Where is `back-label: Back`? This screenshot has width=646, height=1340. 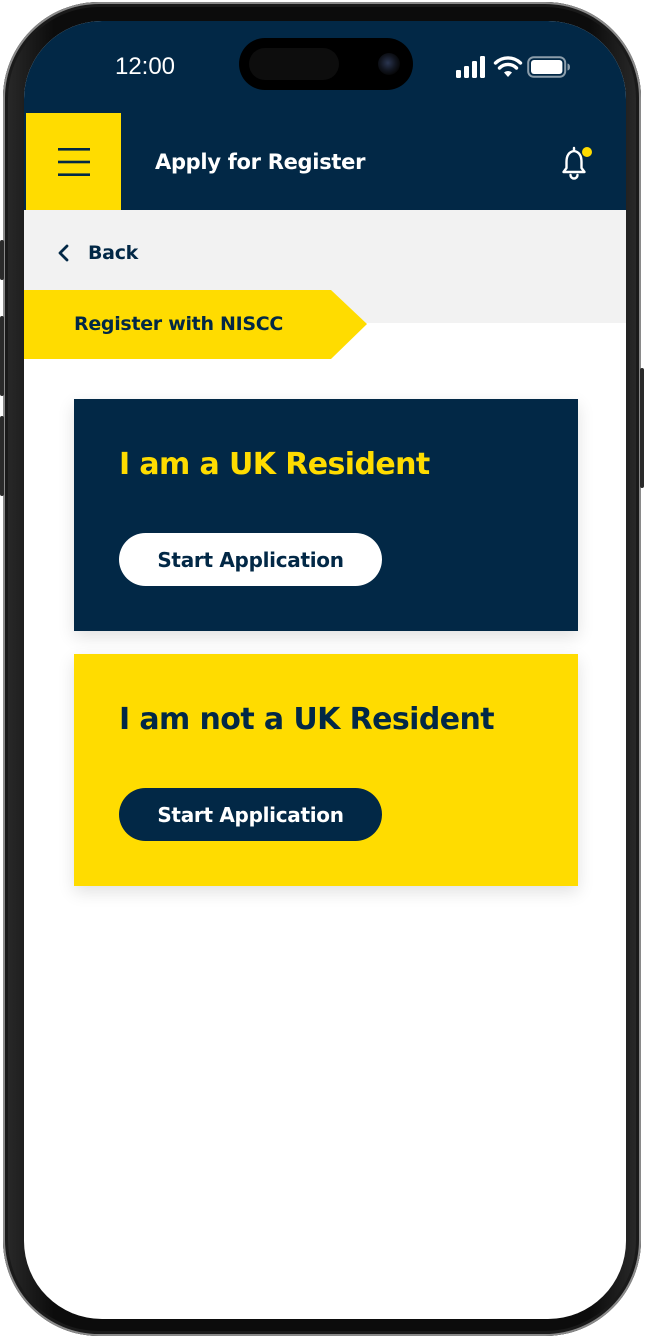 back-label: Back is located at coordinates (113, 253).